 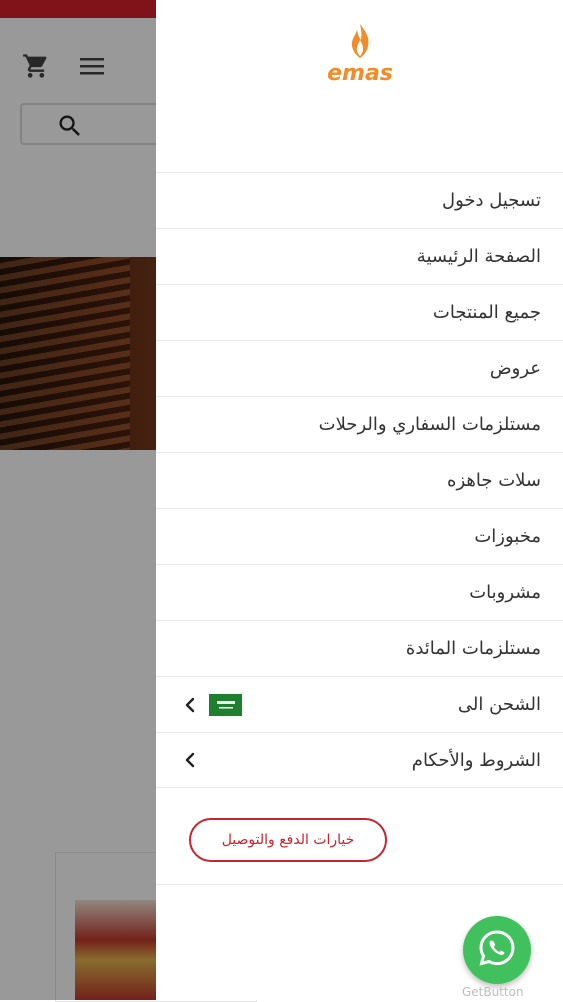 What do you see at coordinates (225, 704) in the screenshot?
I see `saudi-flag-icon` at bounding box center [225, 704].